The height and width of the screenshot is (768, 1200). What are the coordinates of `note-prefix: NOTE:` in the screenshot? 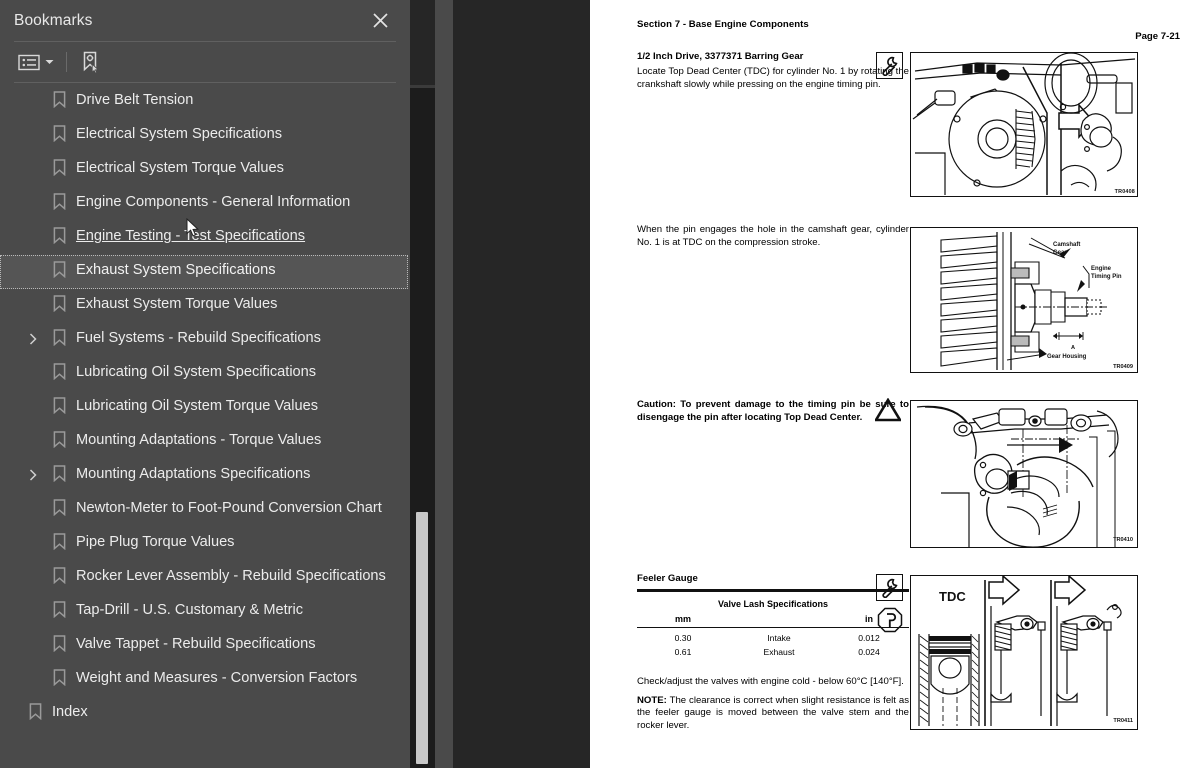 It's located at (652, 700).